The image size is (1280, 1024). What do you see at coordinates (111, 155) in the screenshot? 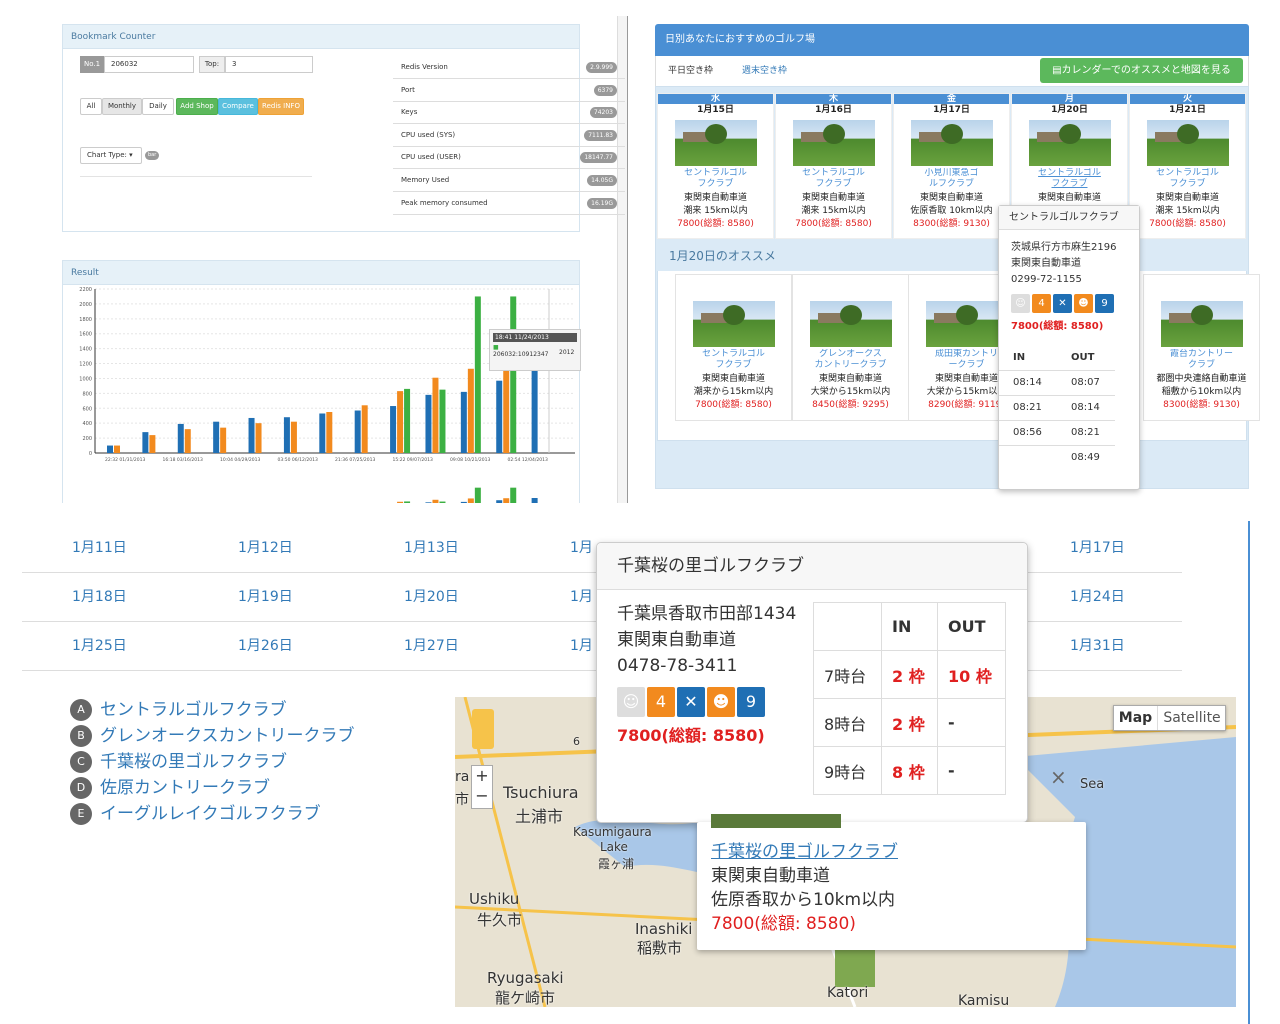
I see `chart-type-dropdown: Chart Type: ▾` at bounding box center [111, 155].